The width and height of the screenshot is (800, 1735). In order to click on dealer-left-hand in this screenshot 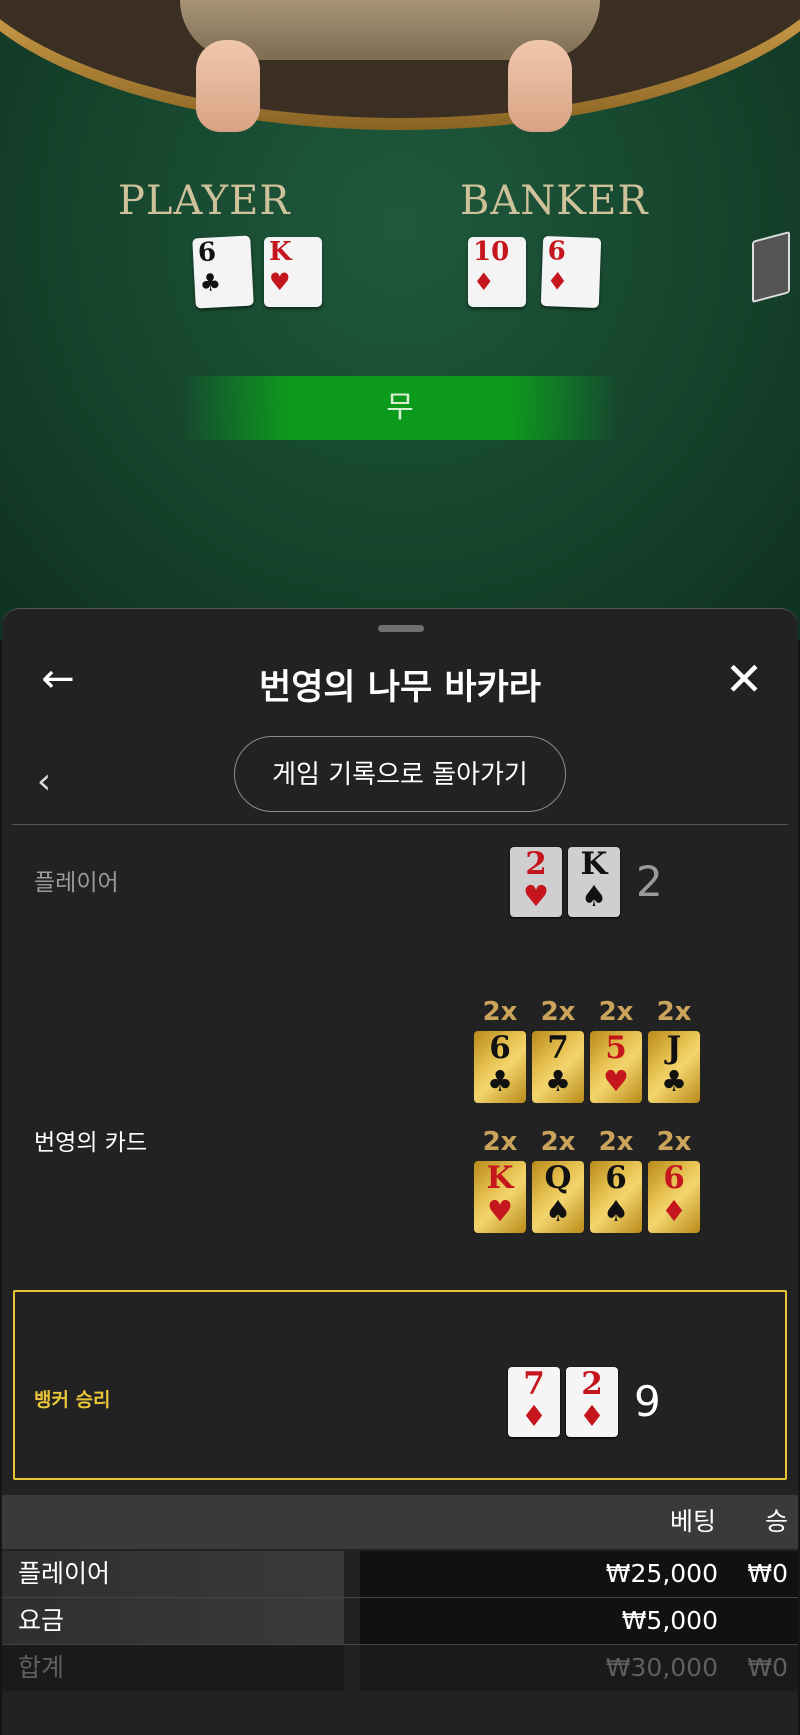, I will do `click(228, 86)`.